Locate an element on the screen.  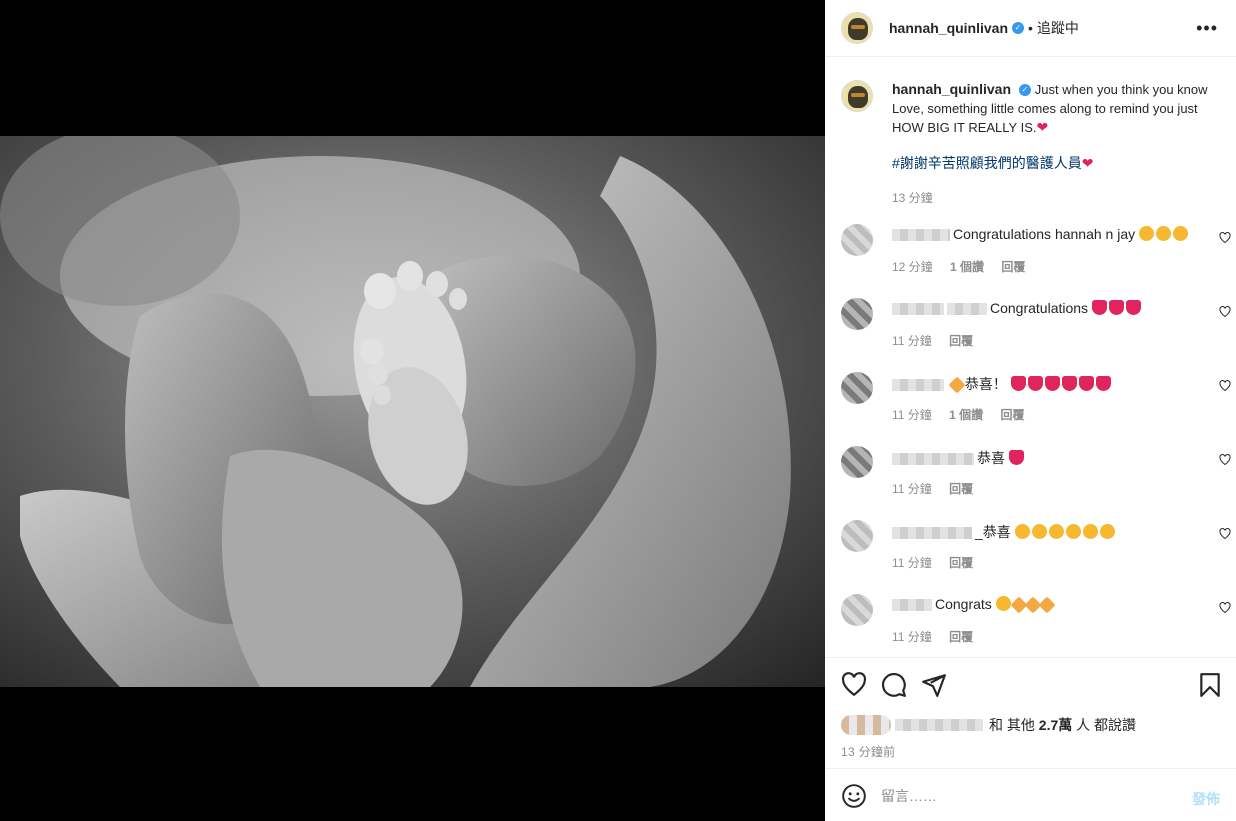
comment-line: _恭喜 is located at coordinates (1004, 532).